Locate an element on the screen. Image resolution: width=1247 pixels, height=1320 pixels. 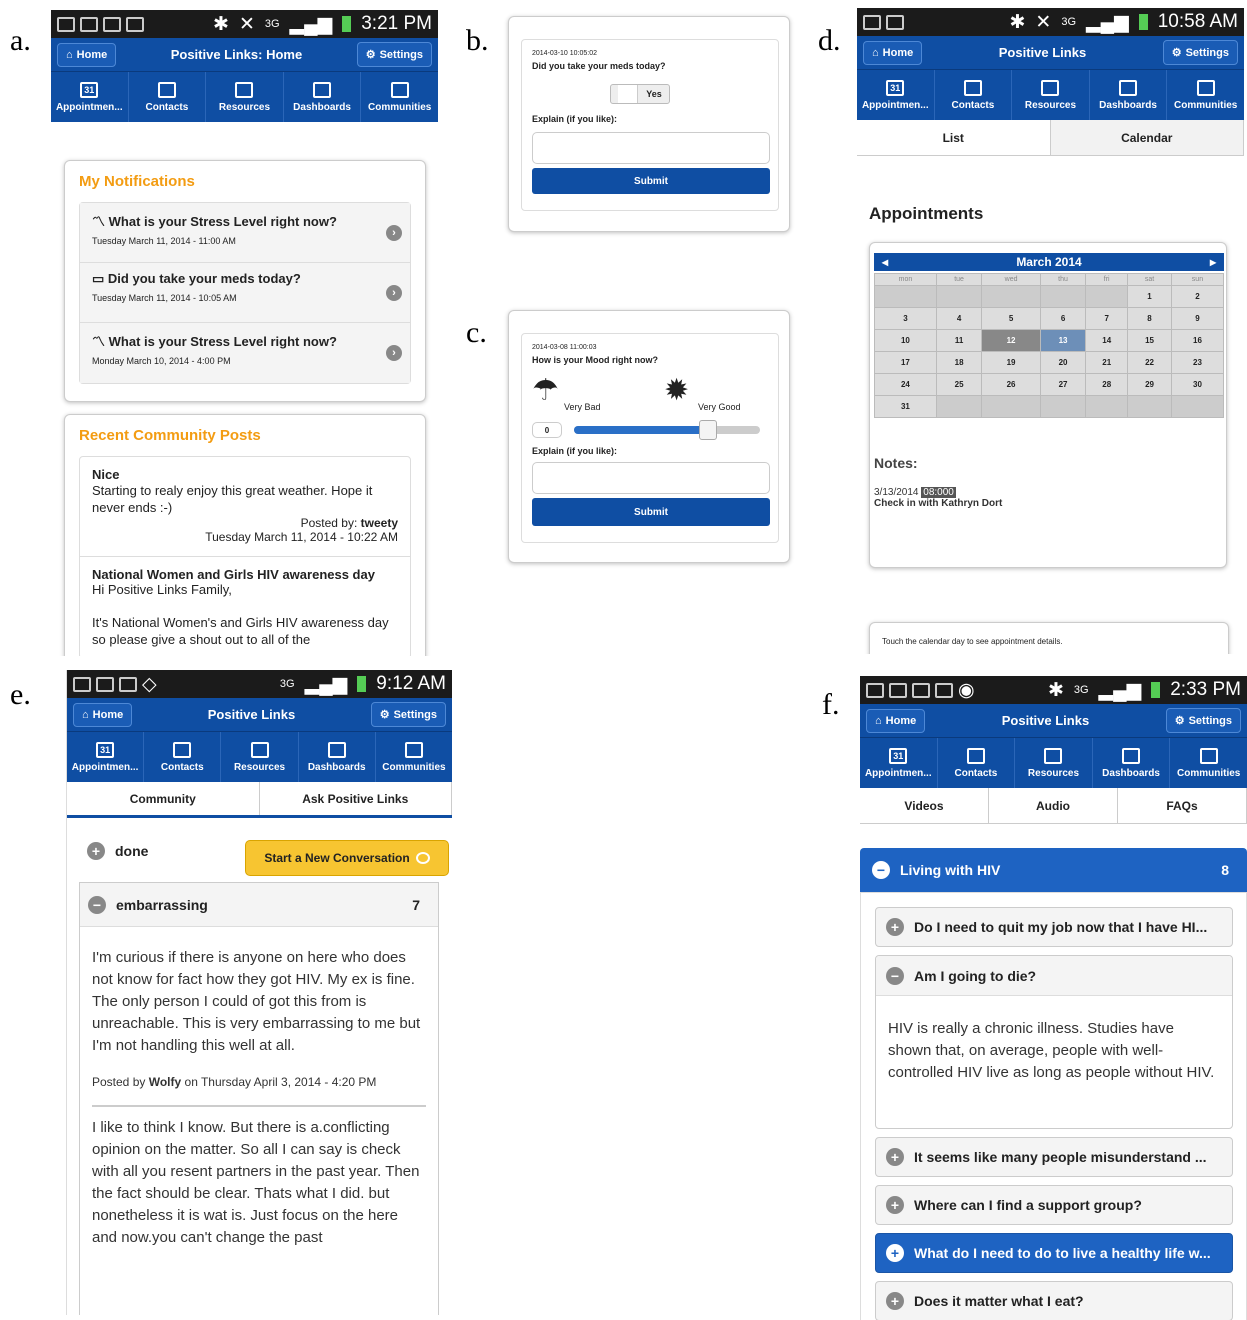
section-living-with-hiv: − Living with HIV 8 is located at coordinates (1053, 870).